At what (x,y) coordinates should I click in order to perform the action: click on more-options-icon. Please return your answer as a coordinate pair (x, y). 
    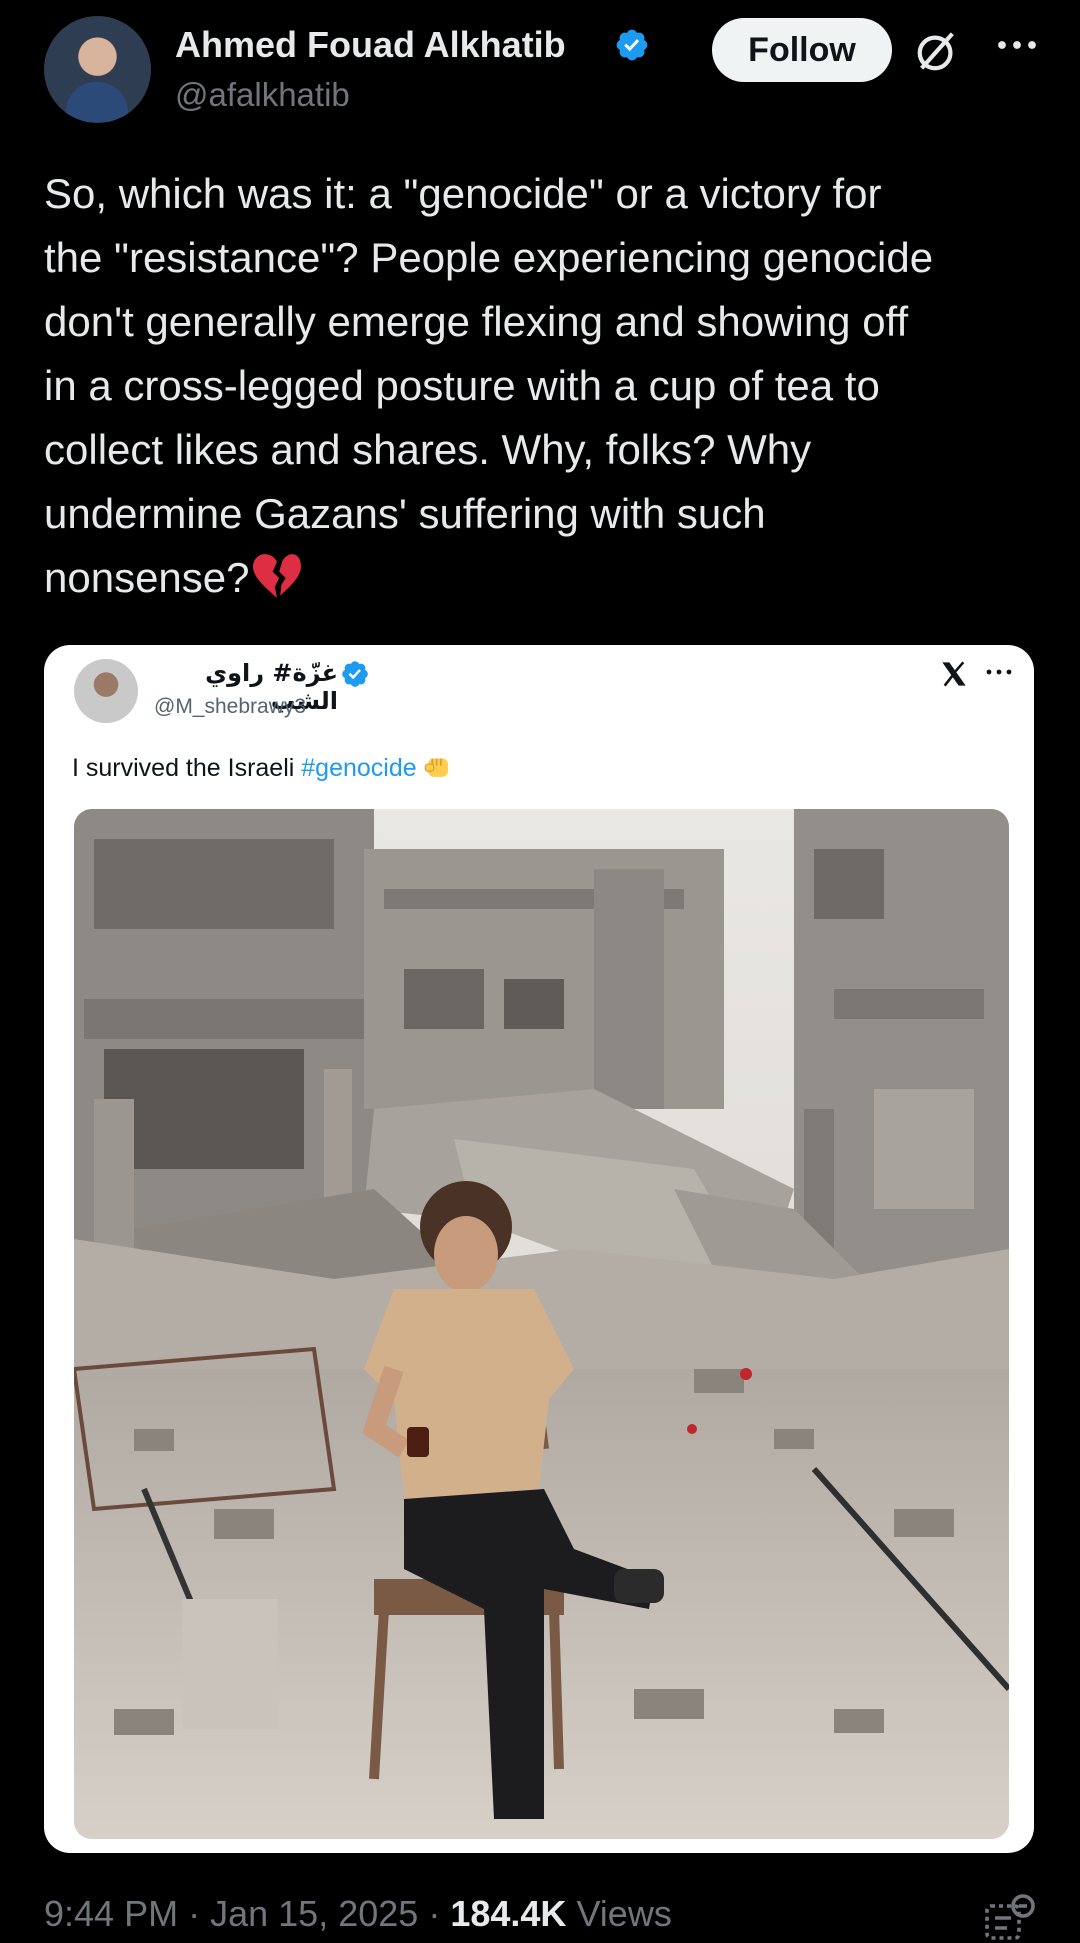
    Looking at the image, I should click on (1017, 45).